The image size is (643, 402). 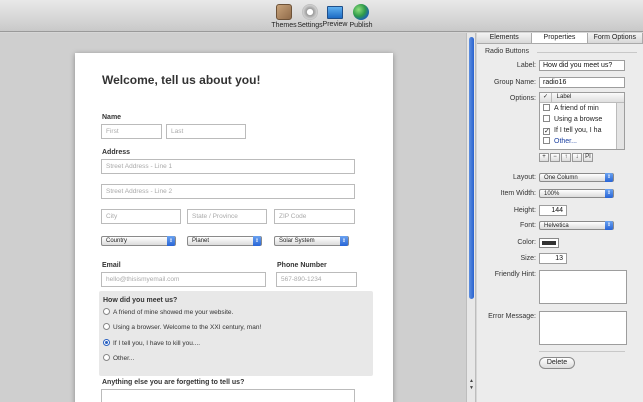 I want to click on solar-select-value: Solar System, so click(x=297, y=241).